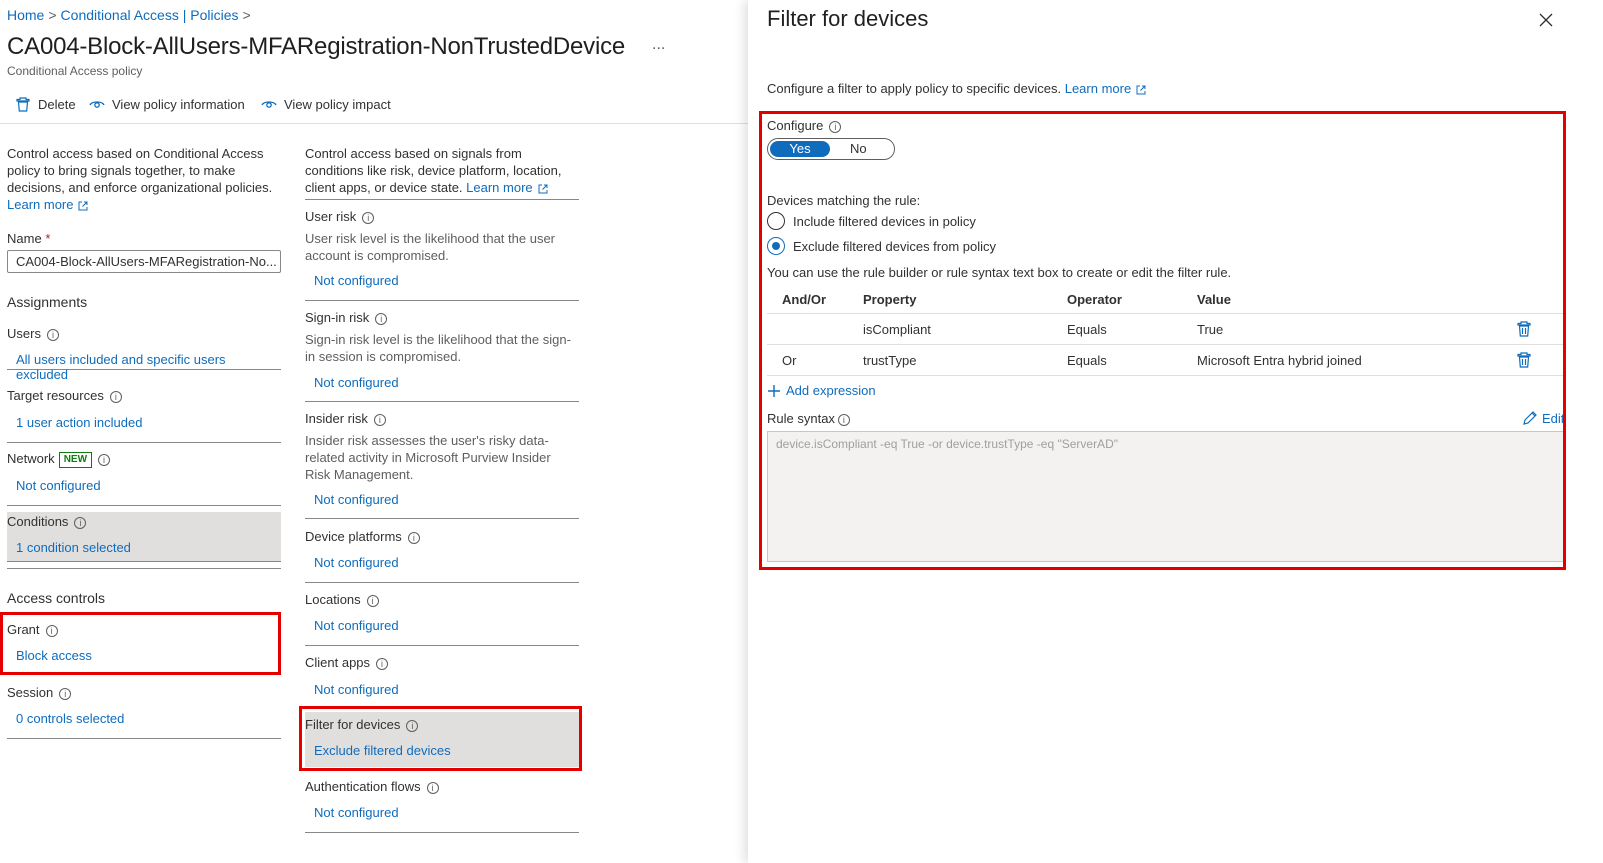 The height and width of the screenshot is (863, 1603). I want to click on authentication-flows-value-link: Not configured, so click(356, 812).